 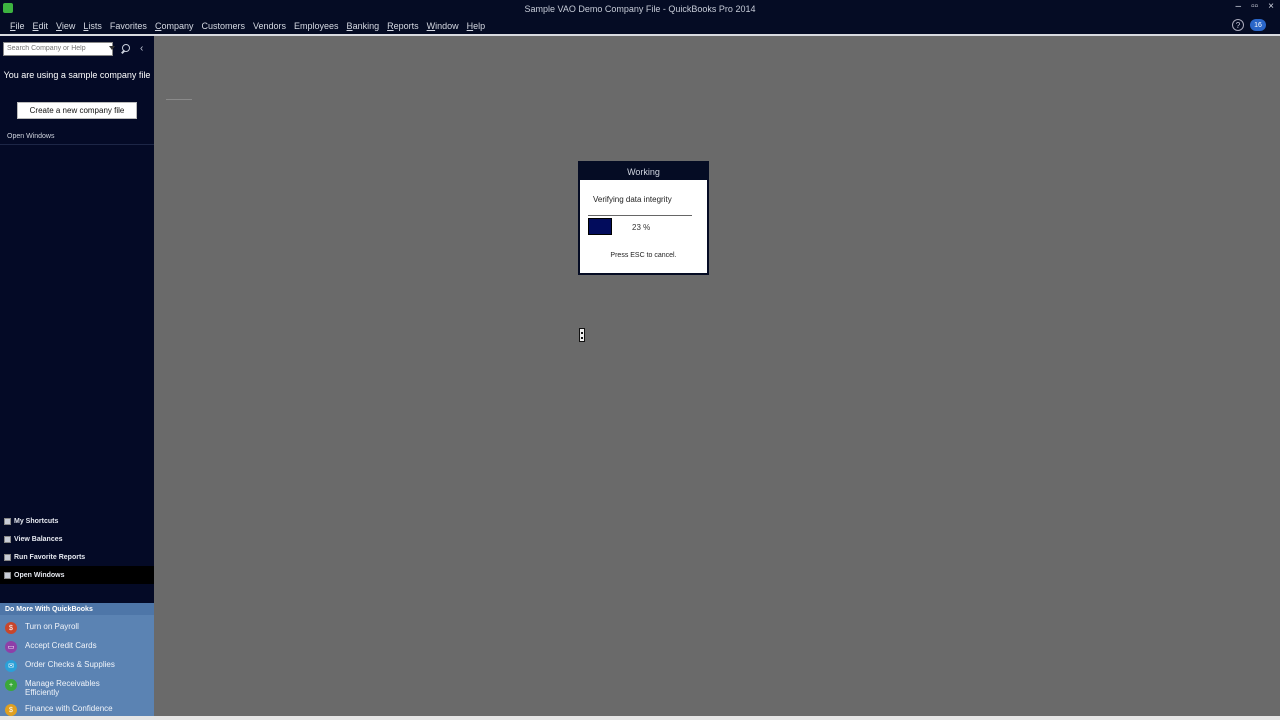 What do you see at coordinates (476, 26) in the screenshot?
I see `menu-help: Help` at bounding box center [476, 26].